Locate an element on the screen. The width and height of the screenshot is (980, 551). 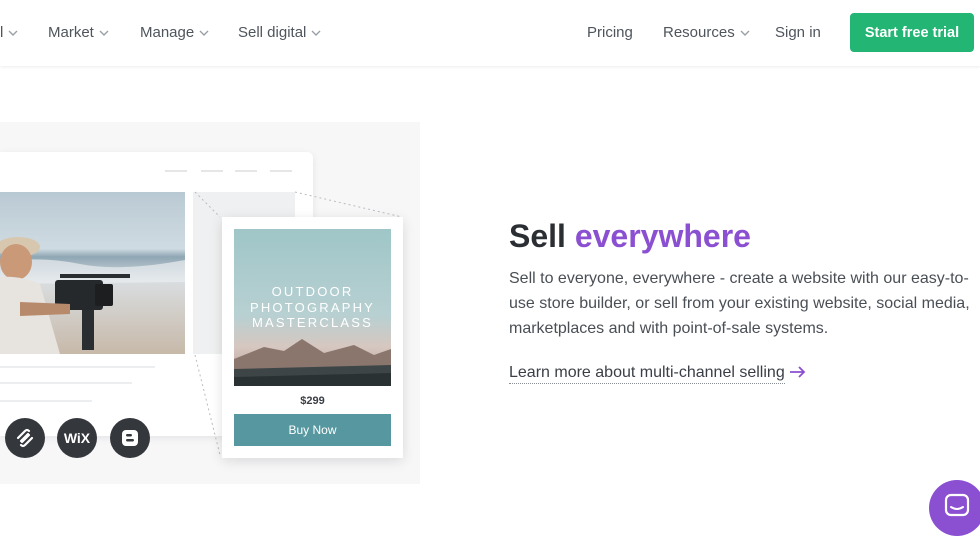
nav-item-label: Resources is located at coordinates (699, 32).